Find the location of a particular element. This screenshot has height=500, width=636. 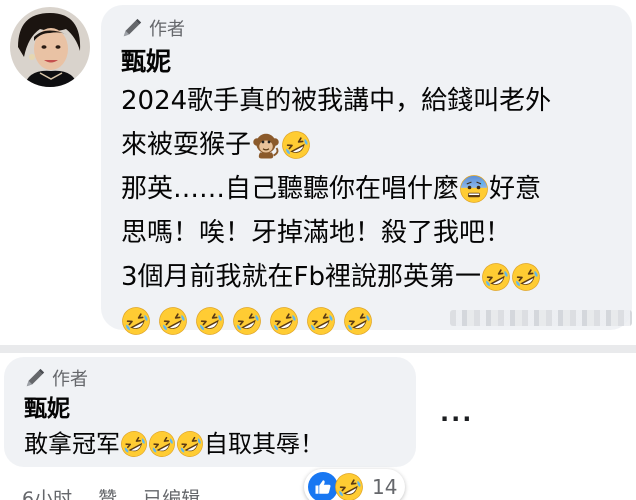

comment-text: 敢拿冠军 is located at coordinates (72, 444).